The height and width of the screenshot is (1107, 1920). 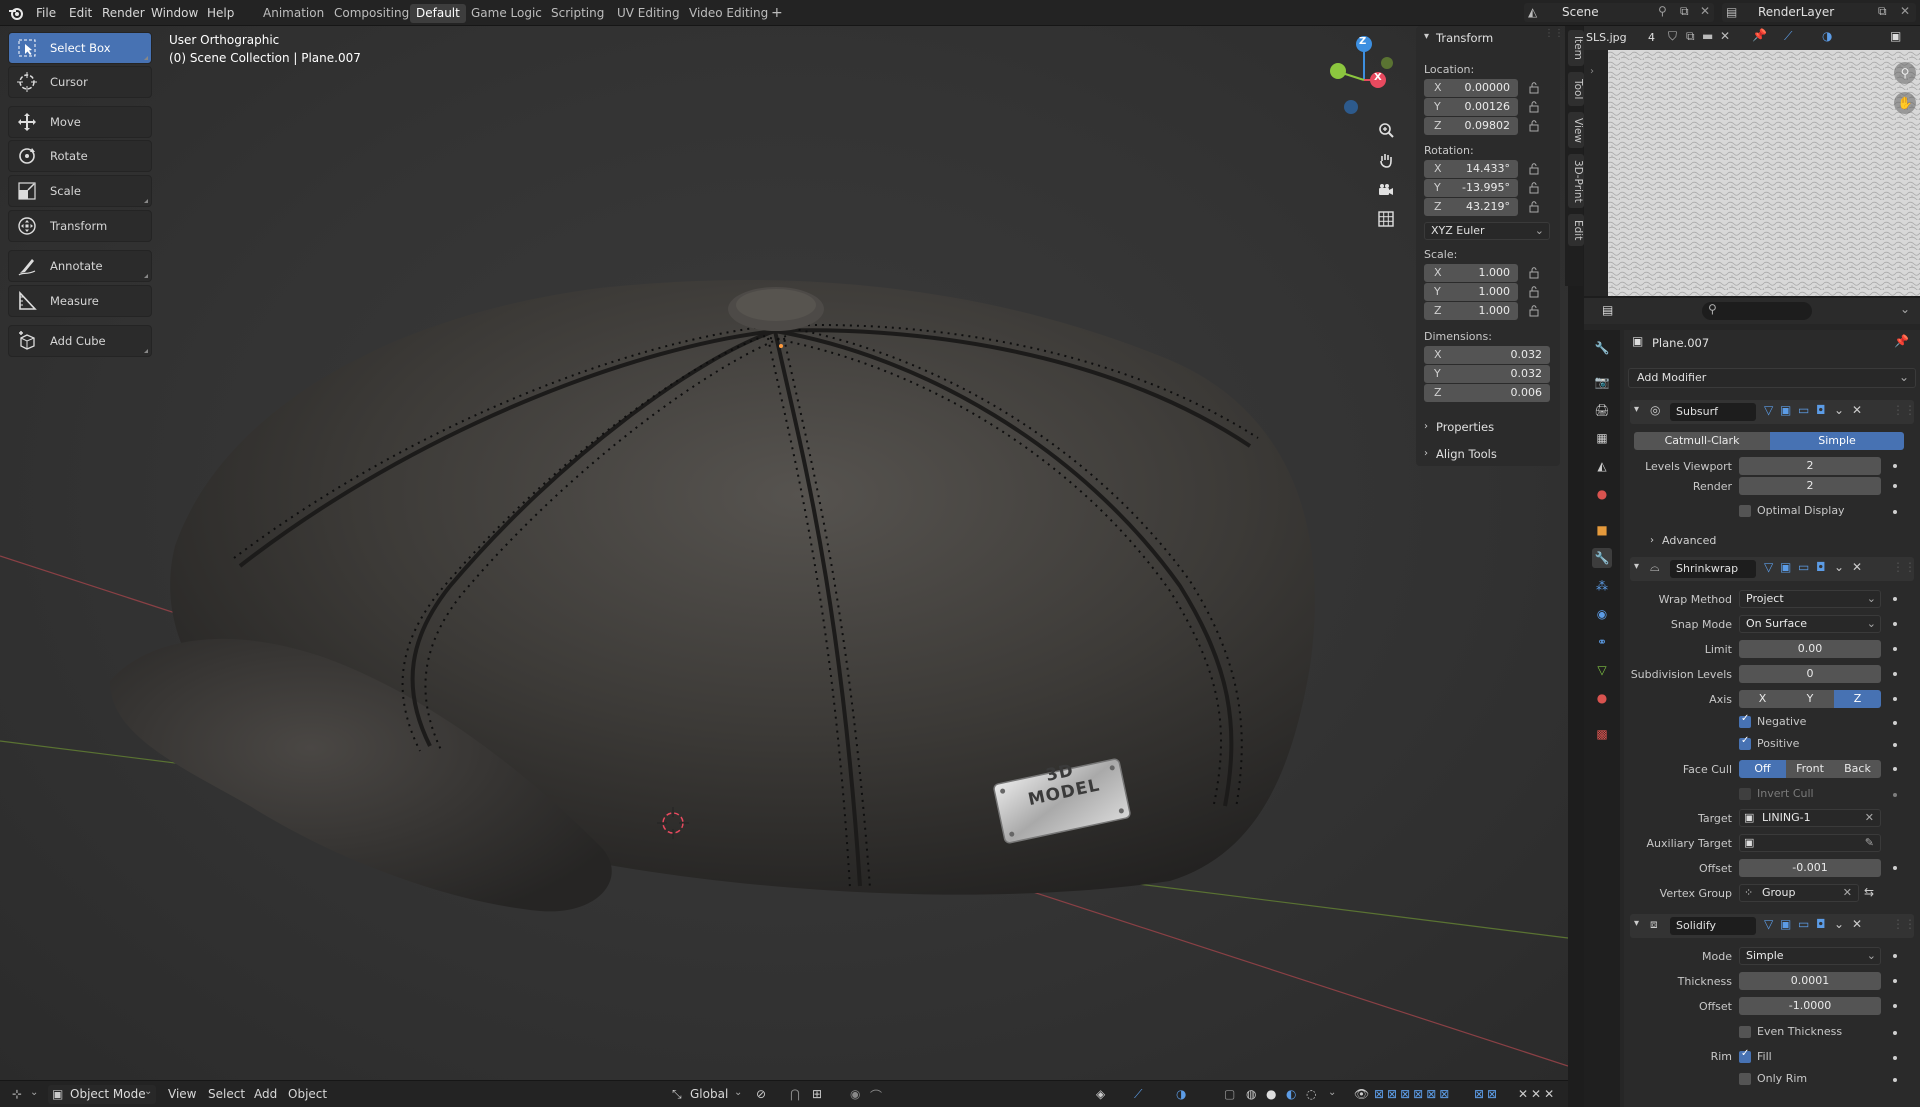 What do you see at coordinates (1869, 892) in the screenshot?
I see `invert-arrows-icon: ⇆` at bounding box center [1869, 892].